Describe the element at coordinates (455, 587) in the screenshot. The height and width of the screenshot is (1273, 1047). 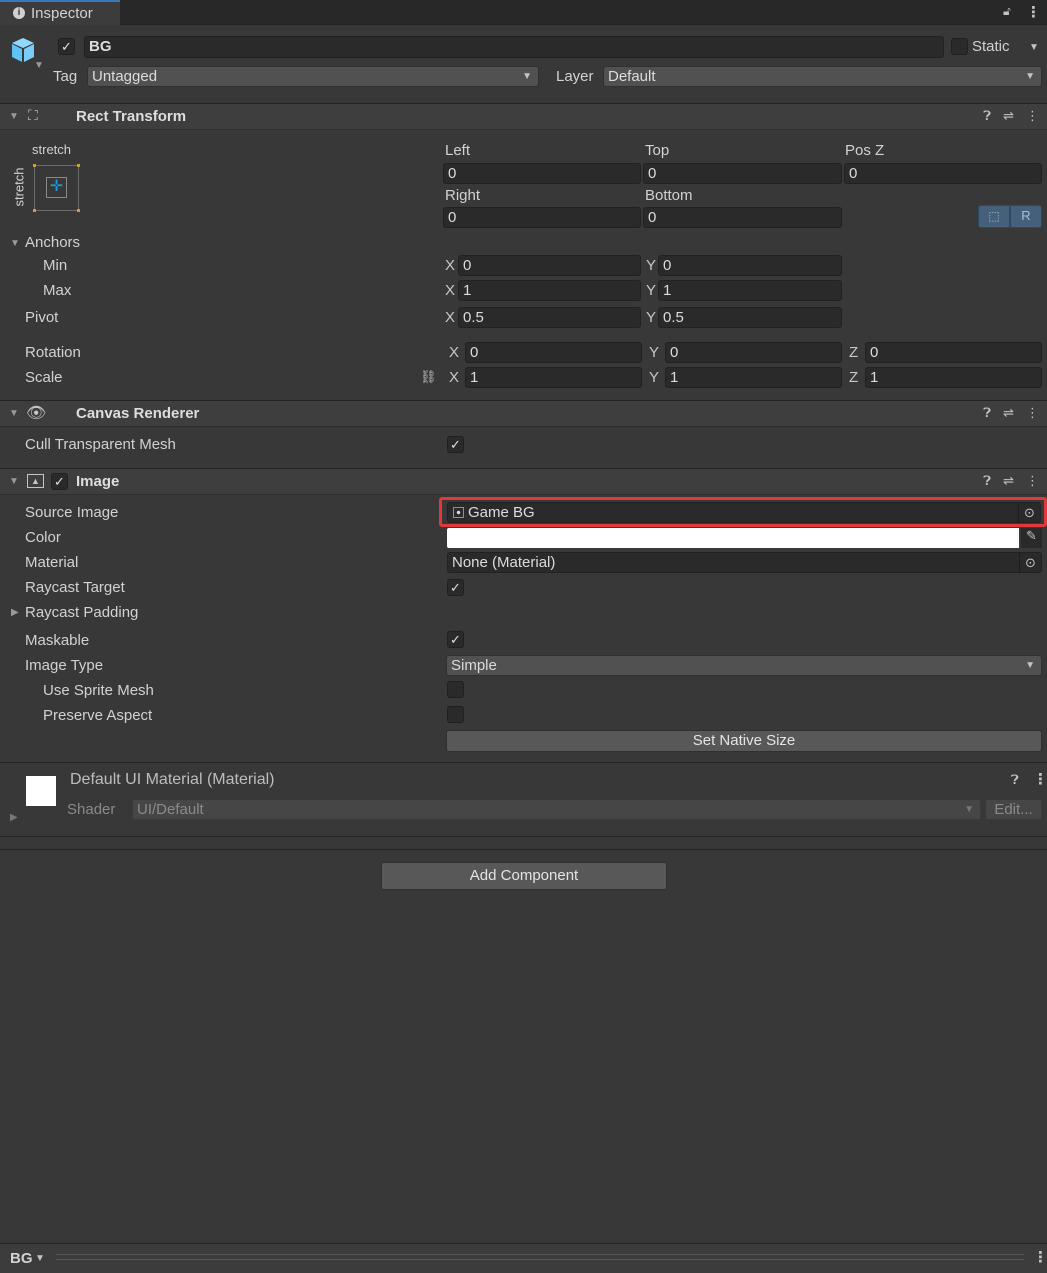
I see `raycast-target-checkbox: ✓` at that location.